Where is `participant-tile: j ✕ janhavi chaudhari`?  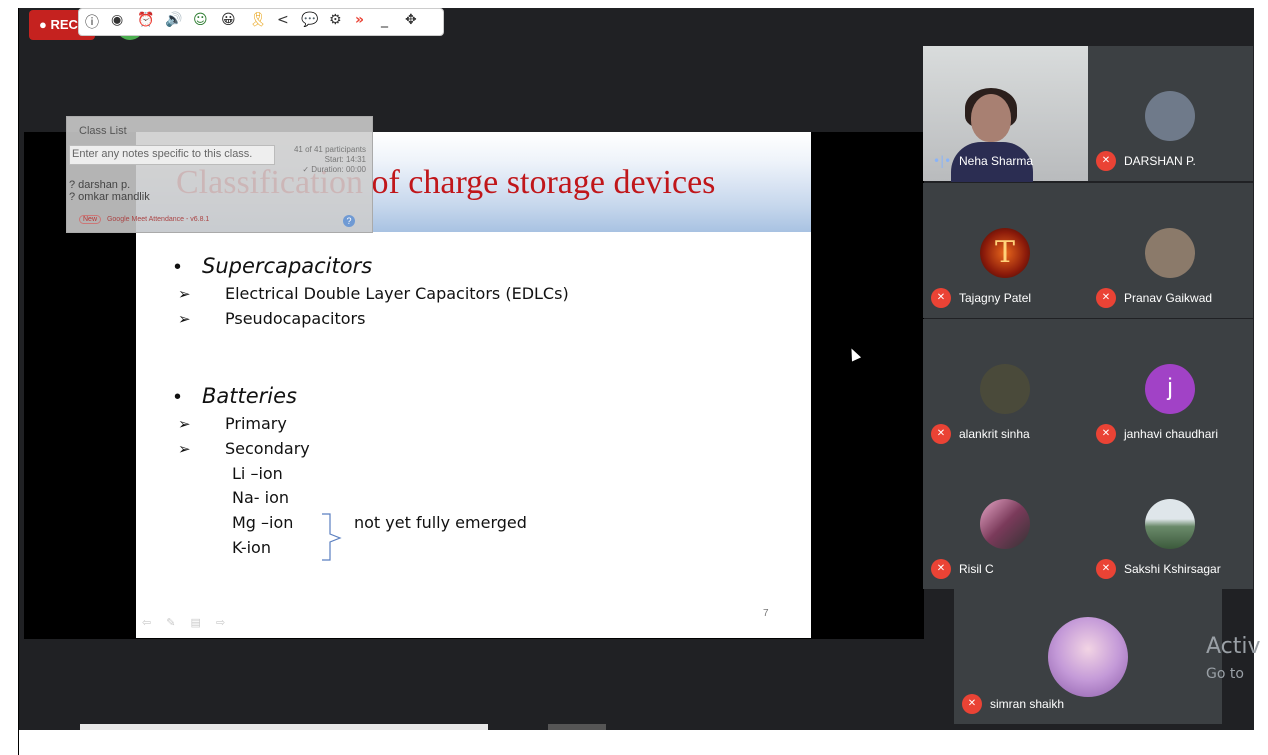 participant-tile: j ✕ janhavi chaudhari is located at coordinates (1170, 386).